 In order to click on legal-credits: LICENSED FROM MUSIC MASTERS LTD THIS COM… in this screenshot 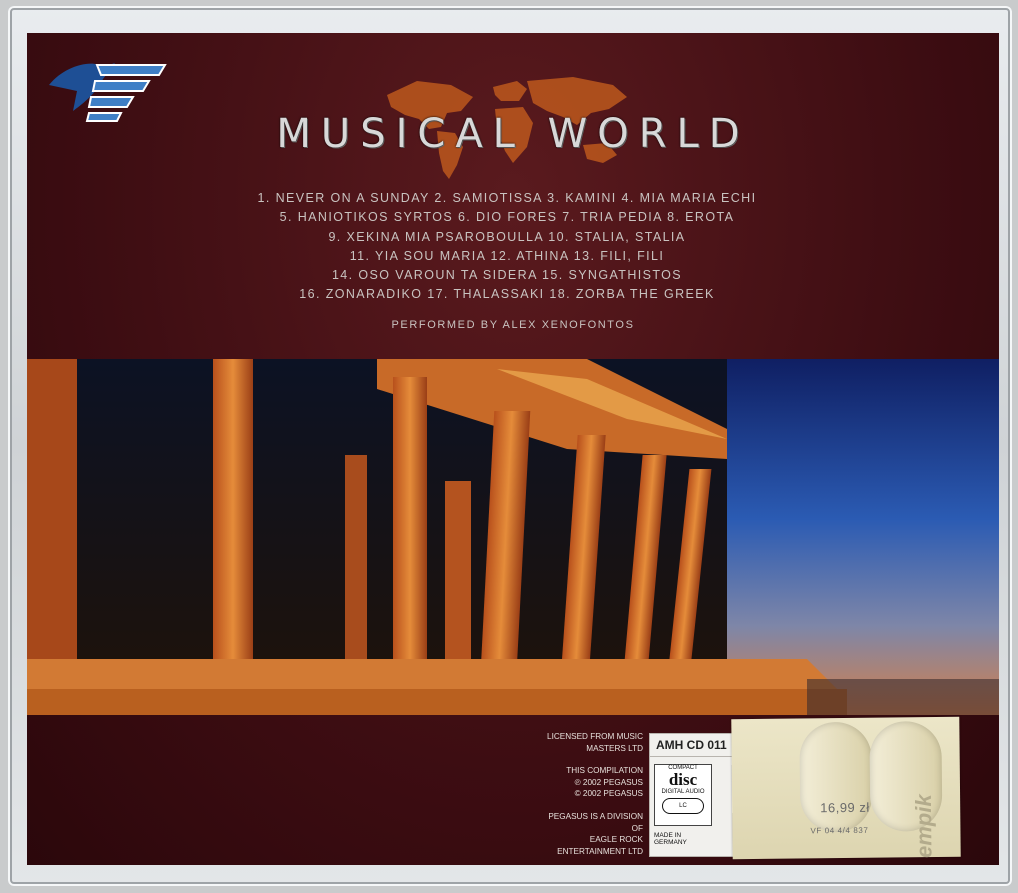, I will do `click(591, 794)`.